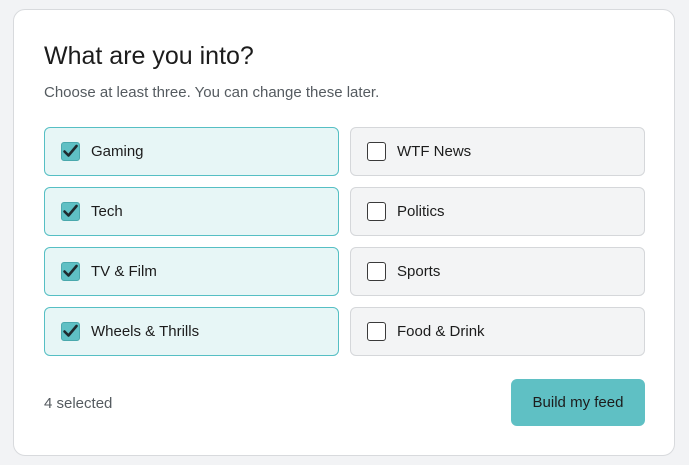  Describe the element at coordinates (434, 151) in the screenshot. I see `interest-option-label: WTF News` at that location.